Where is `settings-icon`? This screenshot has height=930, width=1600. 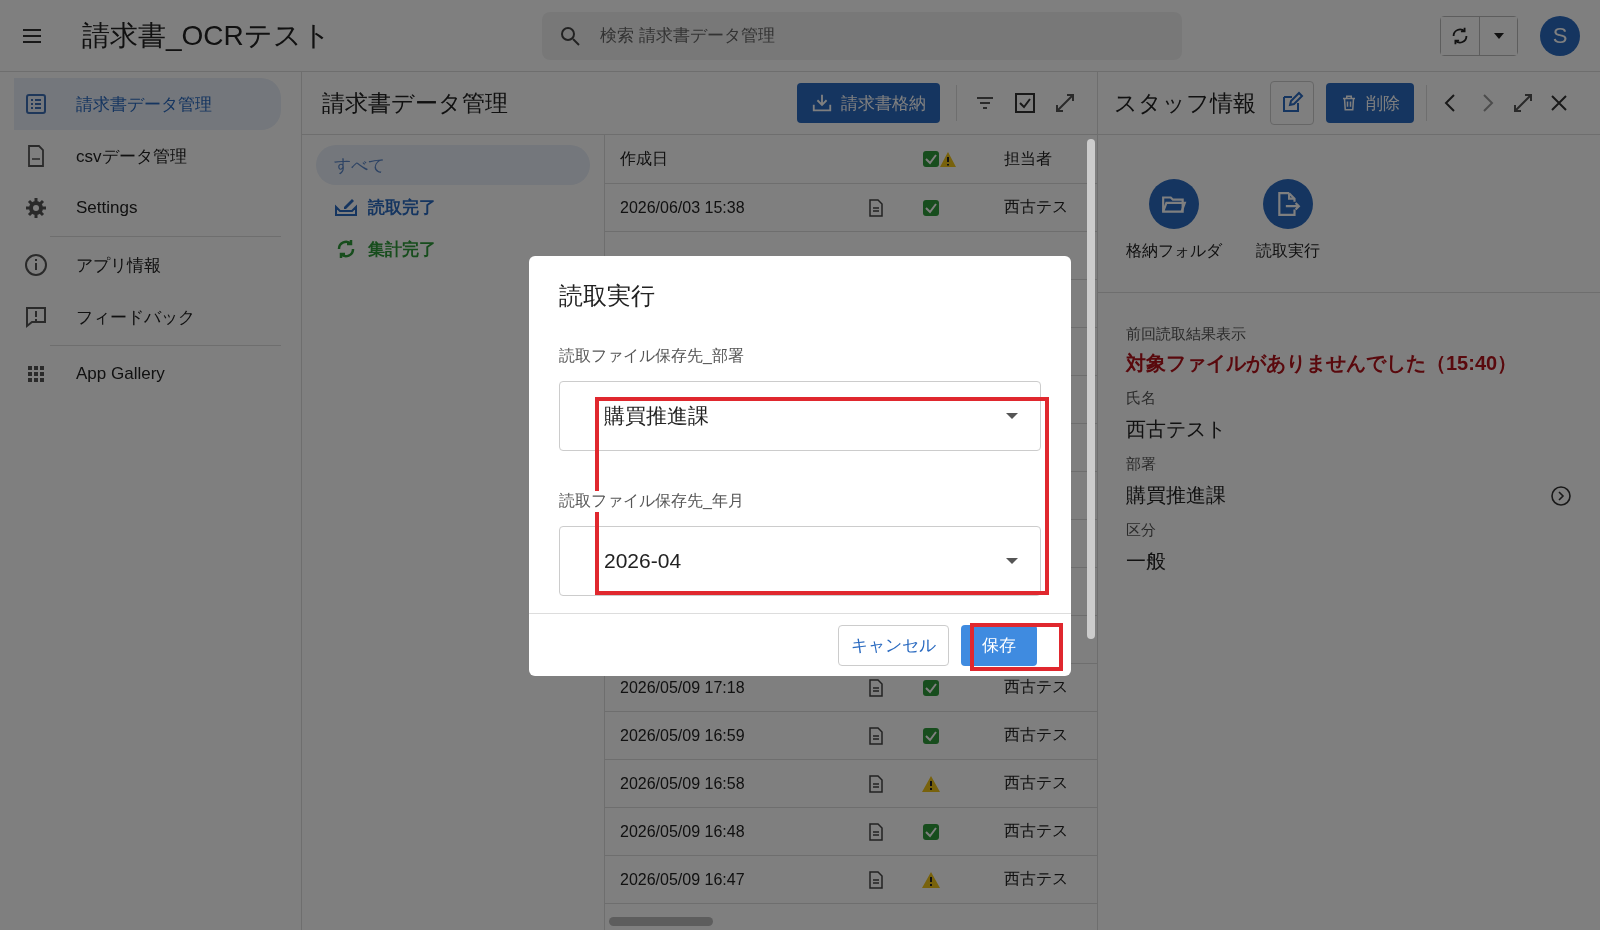
settings-icon is located at coordinates (36, 208).